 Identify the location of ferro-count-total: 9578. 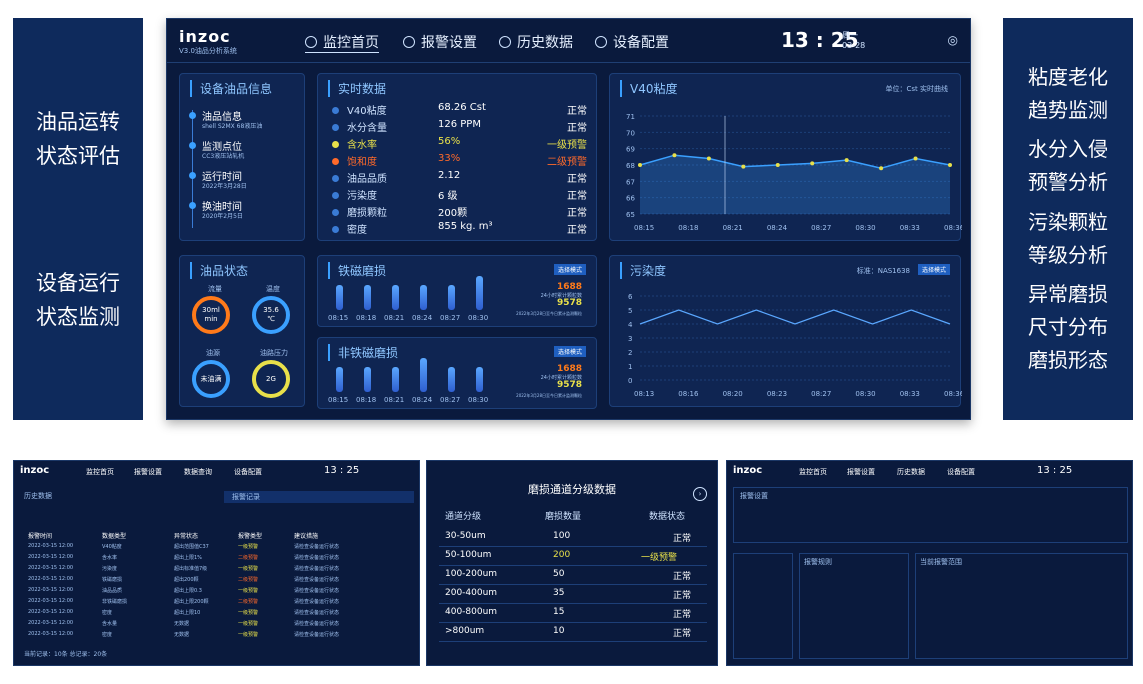
(569, 303).